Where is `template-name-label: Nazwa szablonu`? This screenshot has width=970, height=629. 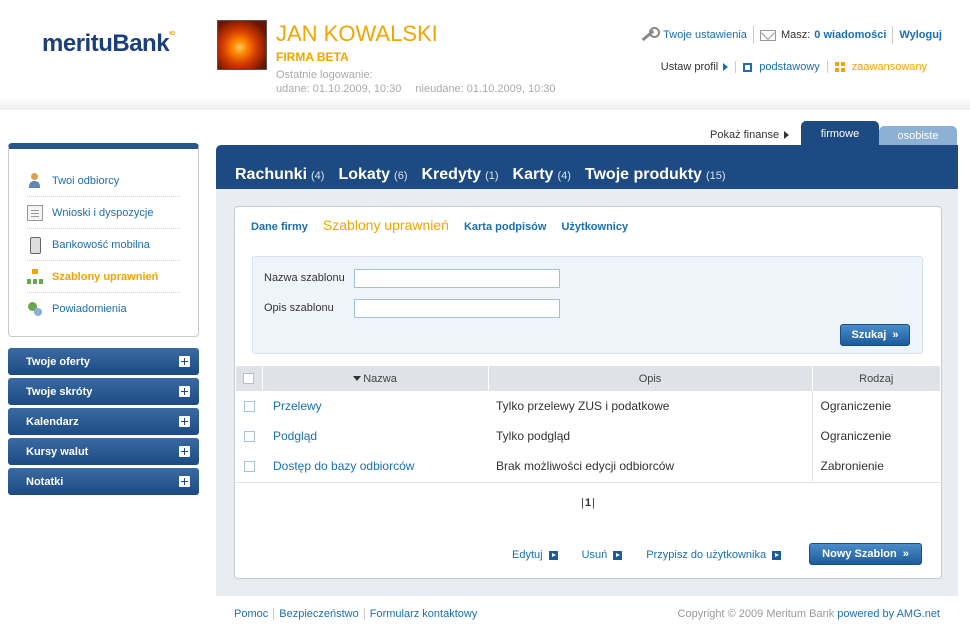
template-name-label: Nazwa szablonu is located at coordinates (304, 278).